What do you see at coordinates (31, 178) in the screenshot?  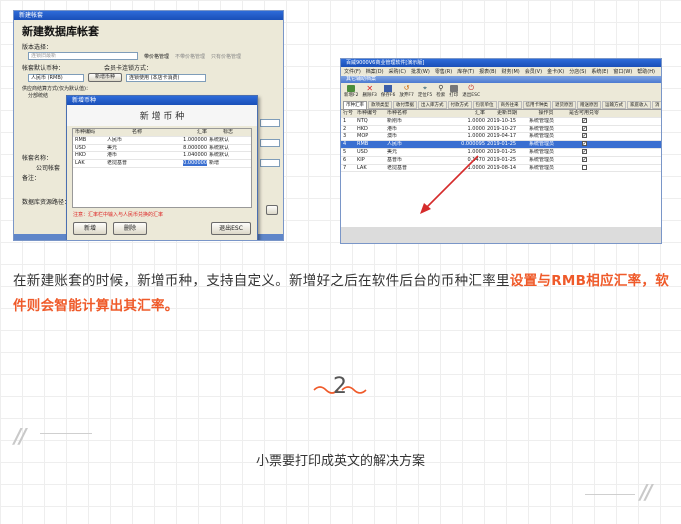 I see `remark-label: 备注：` at bounding box center [31, 178].